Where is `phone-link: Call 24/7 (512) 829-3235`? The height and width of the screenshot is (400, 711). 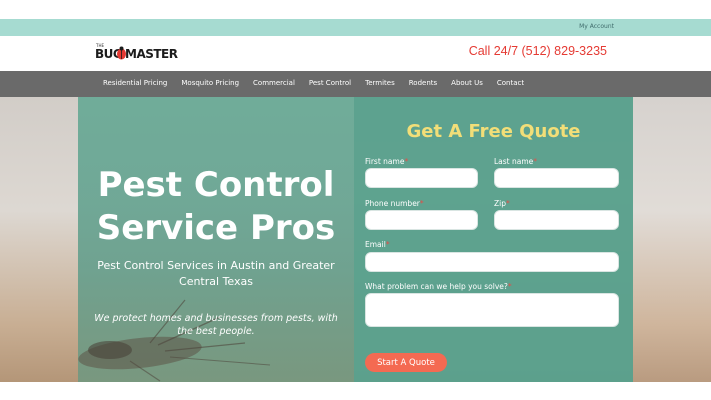
phone-link: Call 24/7 (512) 829-3235 is located at coordinates (538, 51).